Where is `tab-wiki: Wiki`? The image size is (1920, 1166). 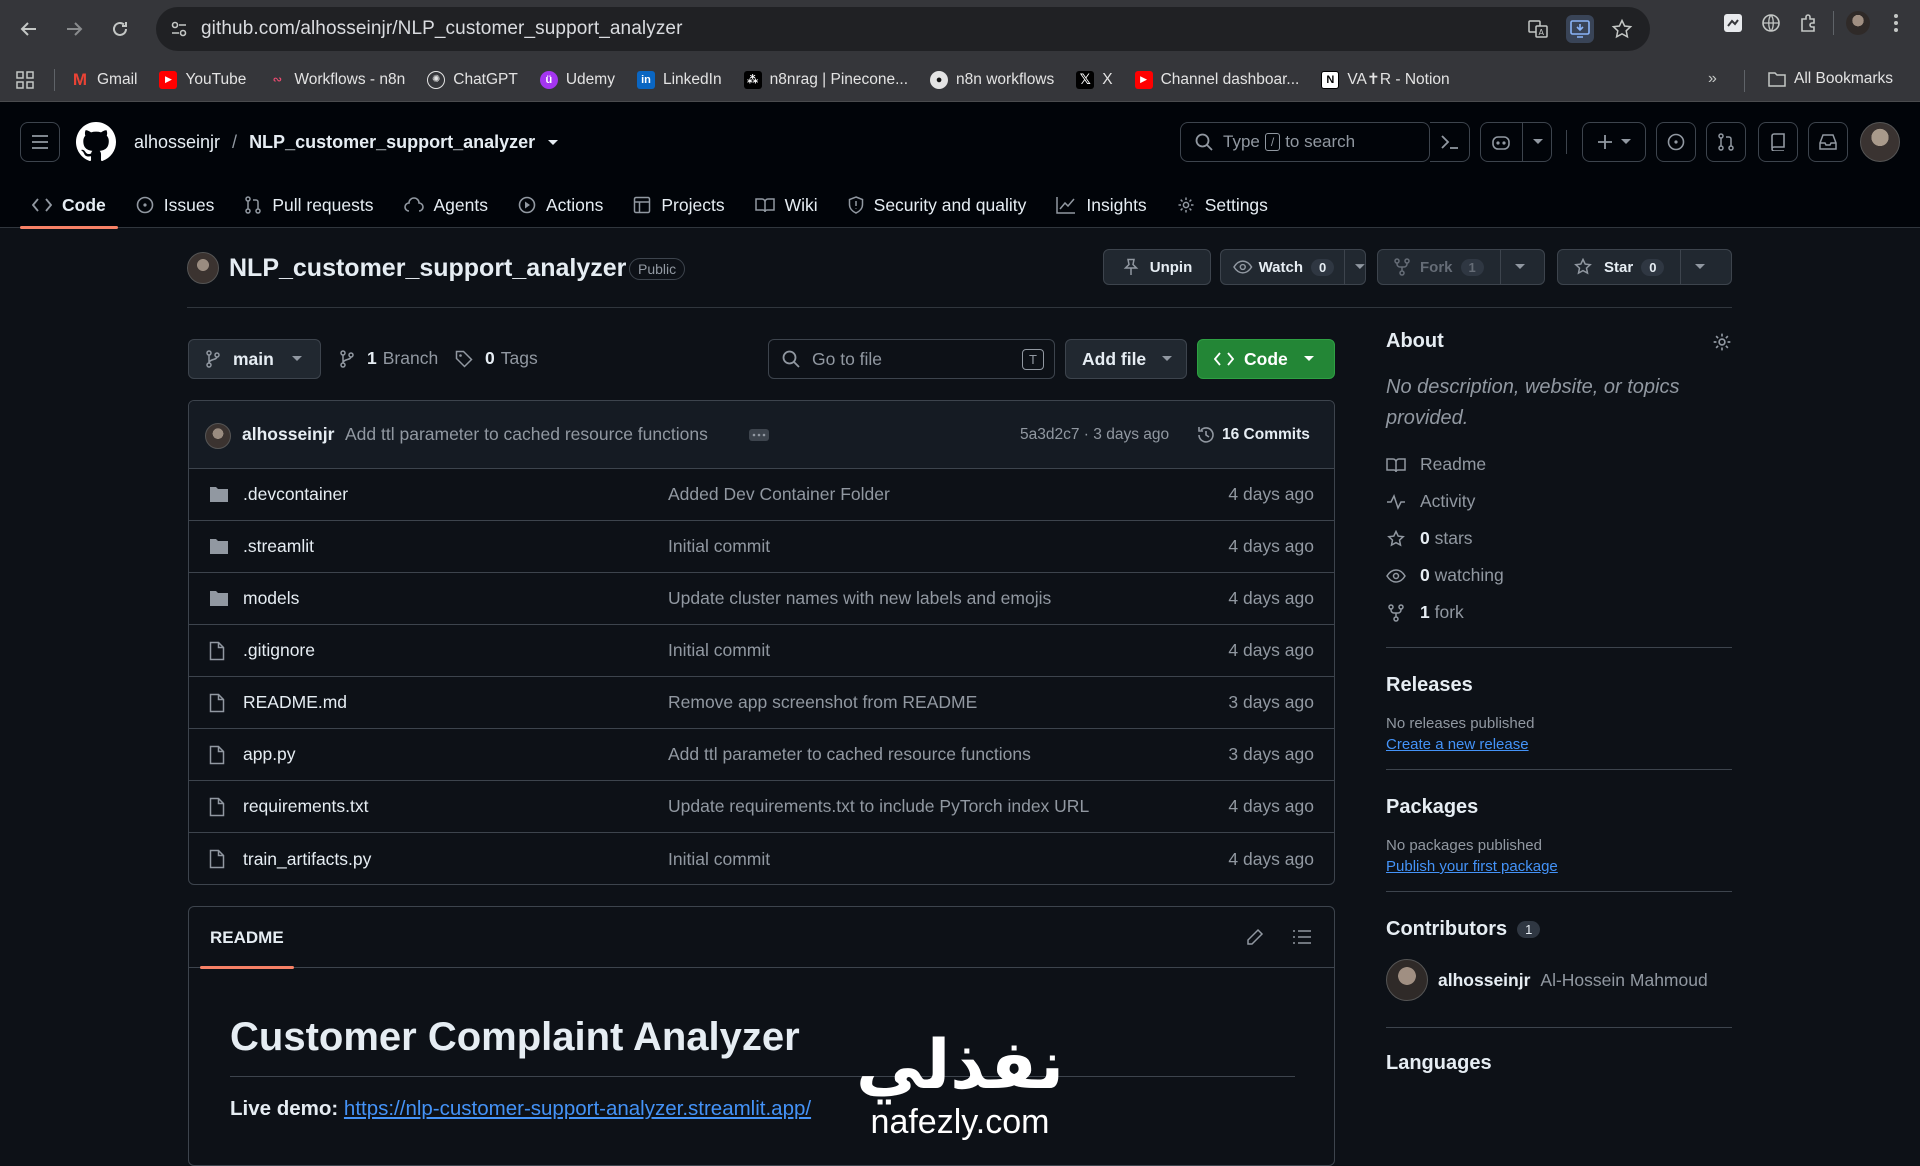
tab-wiki: Wiki is located at coordinates (786, 205).